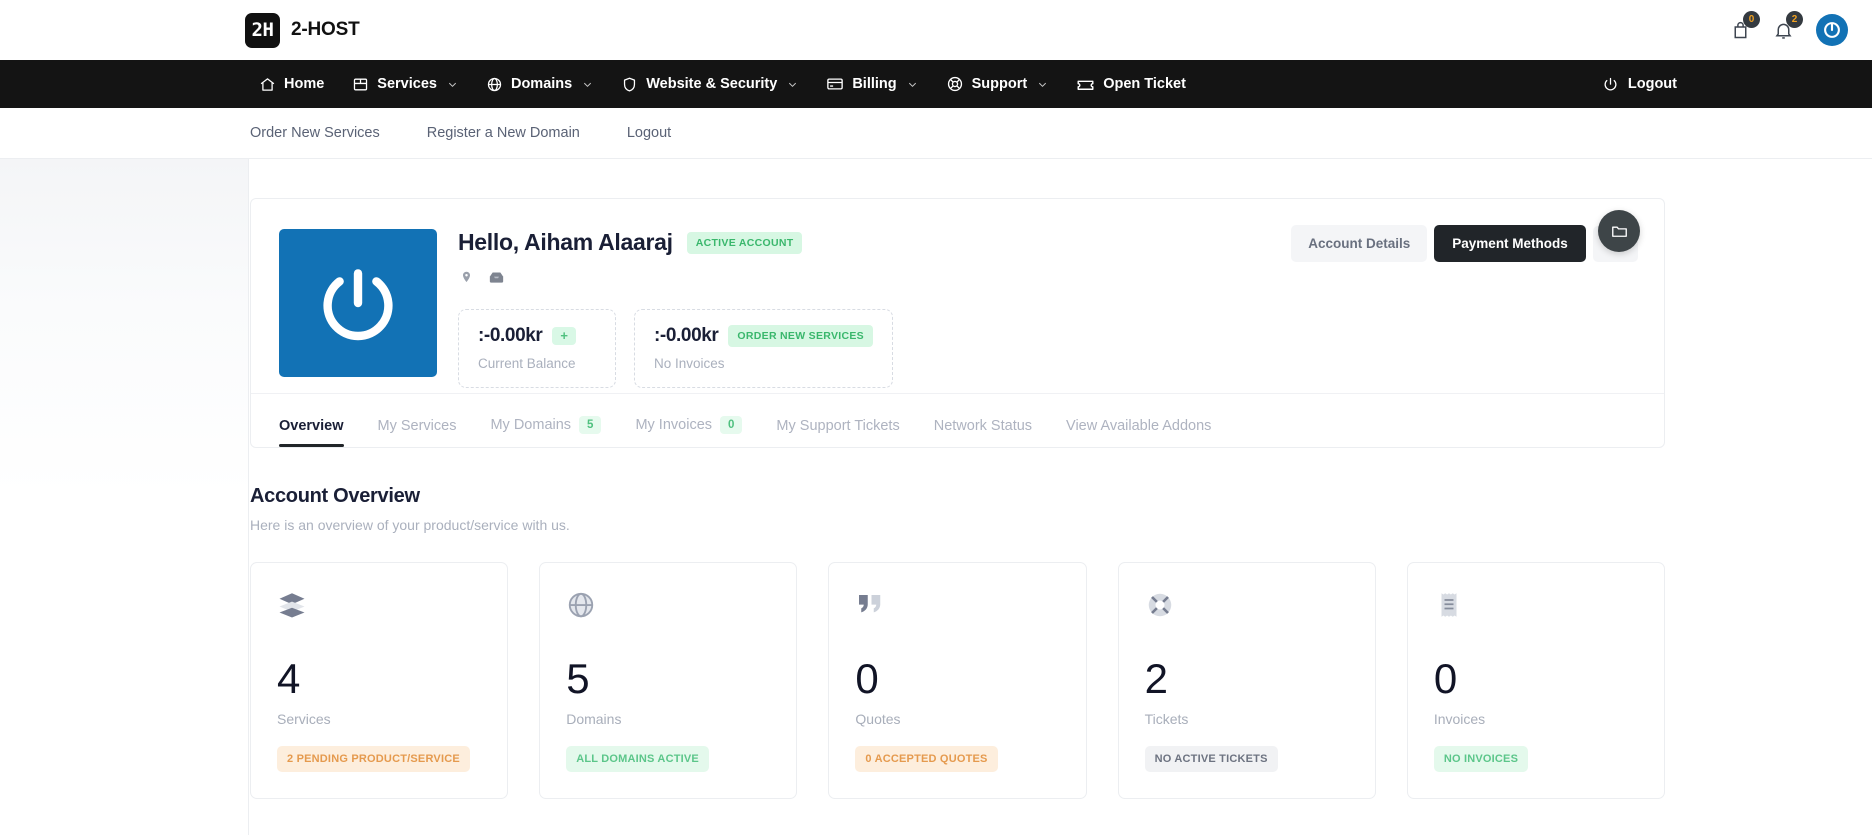 Image resolution: width=1872 pixels, height=835 pixels. What do you see at coordinates (983, 426) in the screenshot?
I see `tab-label: Network Status` at bounding box center [983, 426].